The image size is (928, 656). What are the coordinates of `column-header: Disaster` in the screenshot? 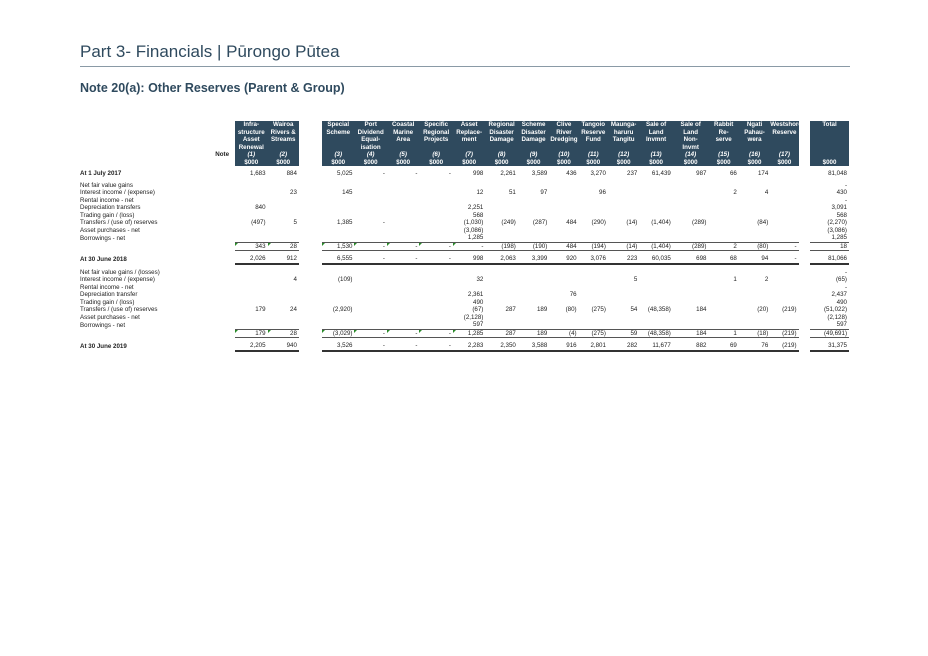 It's located at (533, 132).